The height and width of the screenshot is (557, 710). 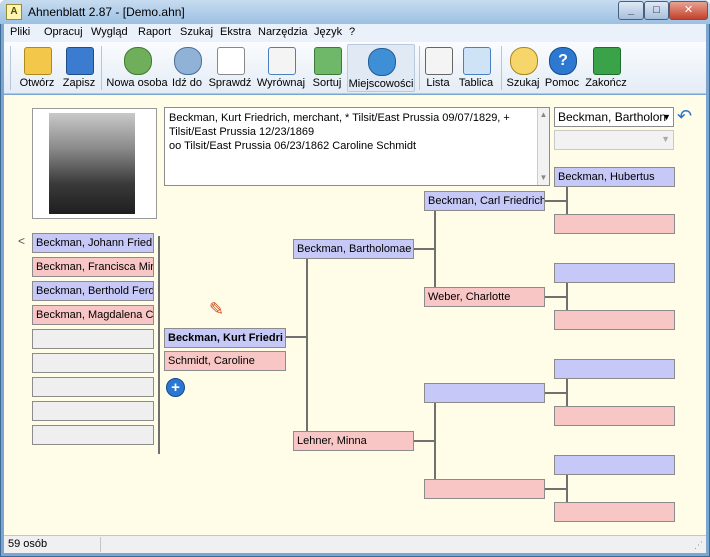 I want to click on ancestor-chart-icon: A, so click(x=14, y=12).